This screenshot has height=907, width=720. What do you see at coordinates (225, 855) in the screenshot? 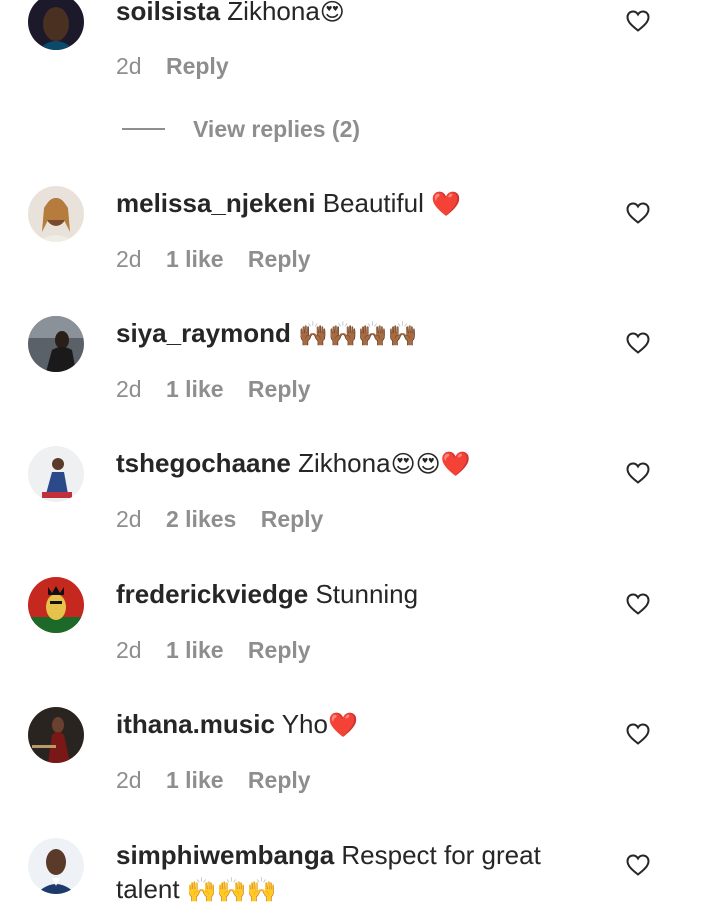
I see `username: simphiwembanga` at bounding box center [225, 855].